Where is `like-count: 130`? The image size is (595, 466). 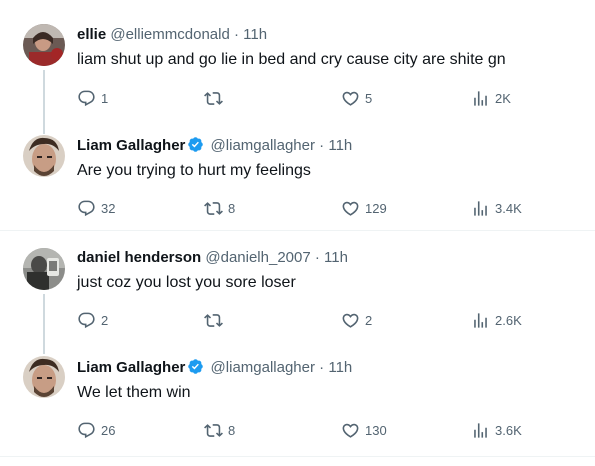 like-count: 130 is located at coordinates (376, 430).